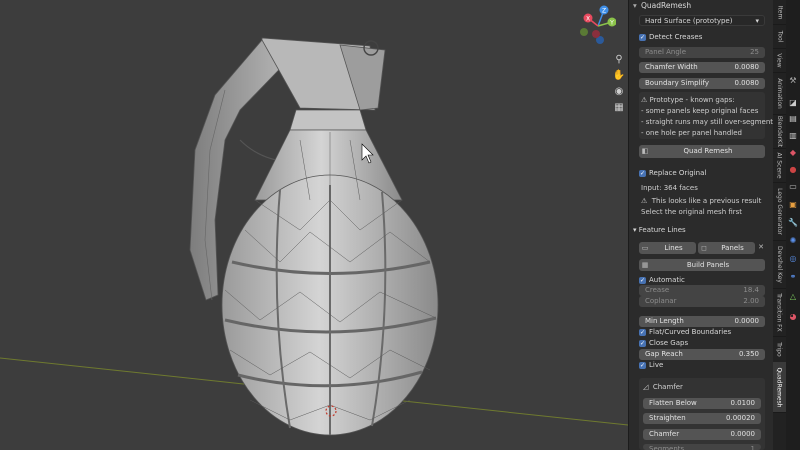  I want to click on pan-hand-icon: ✋, so click(619, 75).